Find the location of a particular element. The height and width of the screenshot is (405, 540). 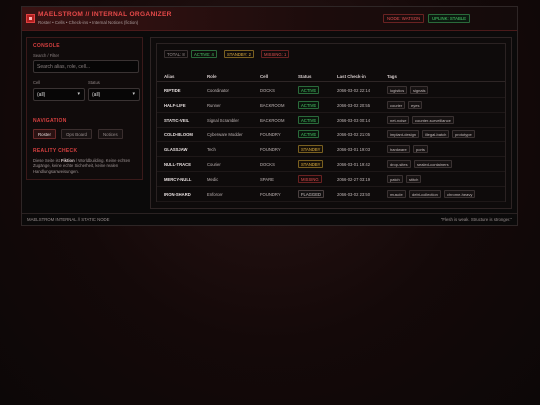

column-header-cell: Cell is located at coordinates (264, 76).